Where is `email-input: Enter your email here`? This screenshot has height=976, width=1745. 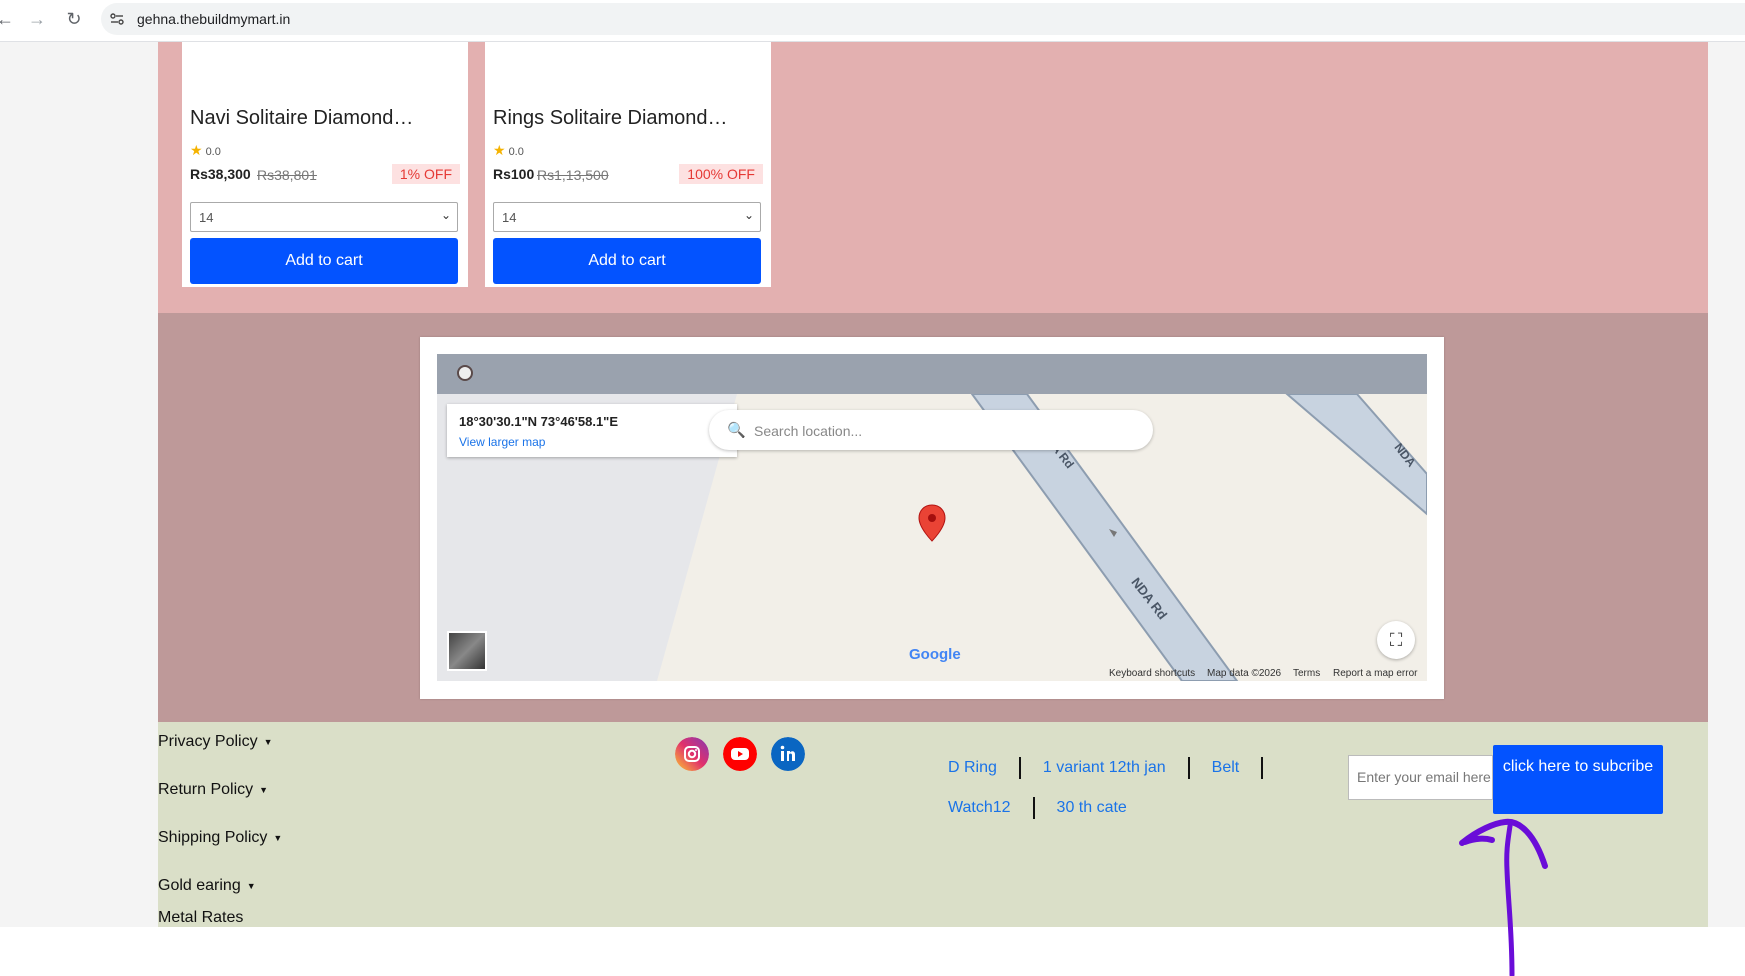 email-input: Enter your email here is located at coordinates (1420, 777).